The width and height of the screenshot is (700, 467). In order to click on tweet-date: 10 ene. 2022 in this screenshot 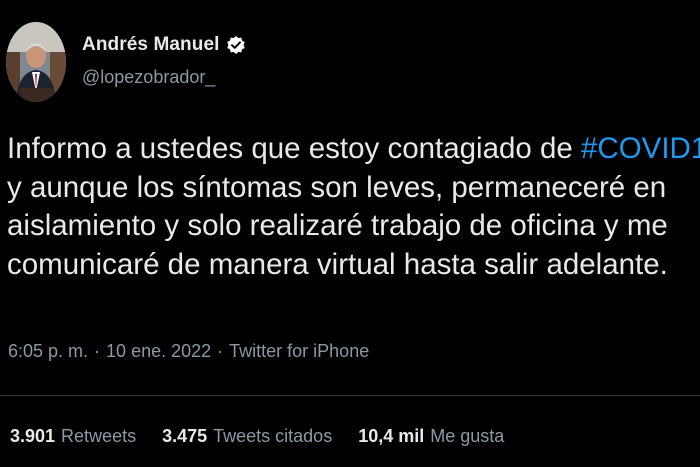, I will do `click(158, 351)`.